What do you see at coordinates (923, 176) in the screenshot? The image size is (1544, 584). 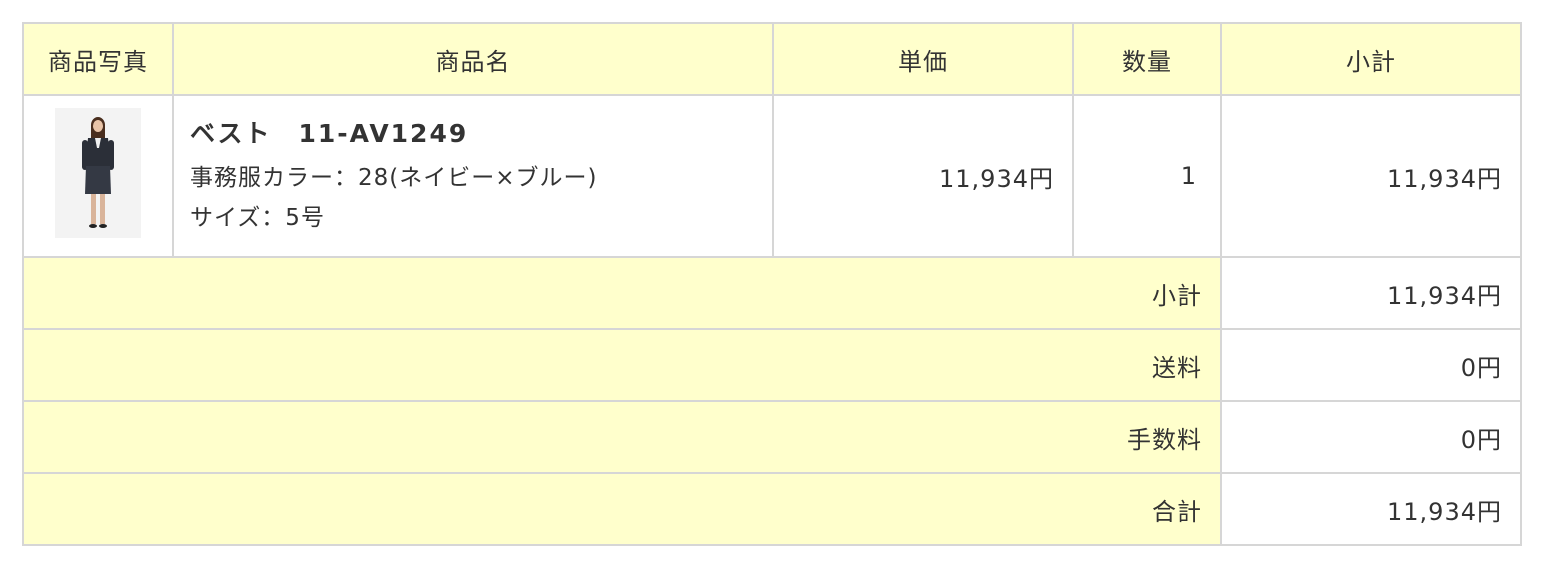 I see `unit-price: 11,934円` at bounding box center [923, 176].